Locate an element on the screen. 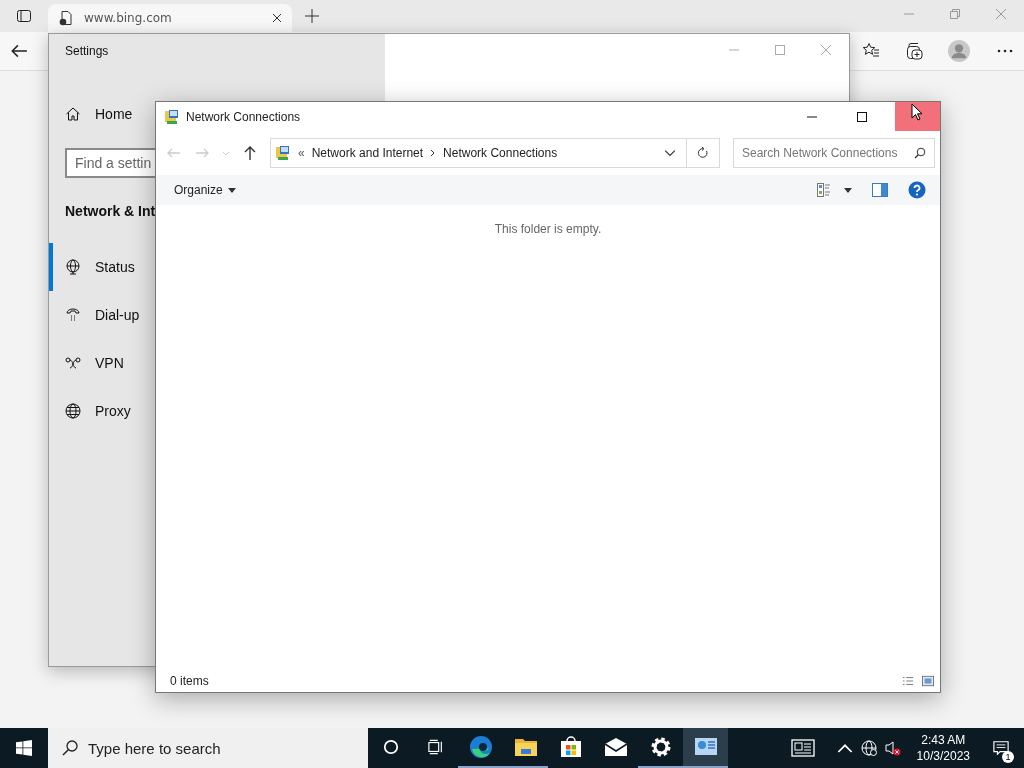 The image size is (1024, 768). back-arrow-icon is located at coordinates (19, 51).